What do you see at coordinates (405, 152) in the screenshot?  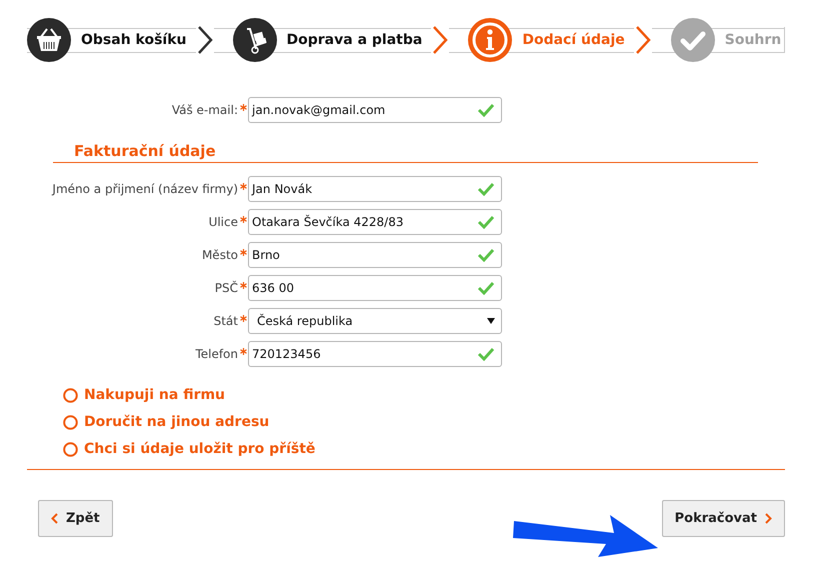 I see `section-heading: Fakturační údaje` at bounding box center [405, 152].